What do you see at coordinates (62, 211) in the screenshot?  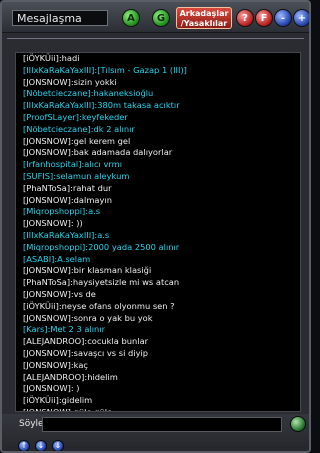 I see `chat-message: [Miqropshoppi]:a.s` at bounding box center [62, 211].